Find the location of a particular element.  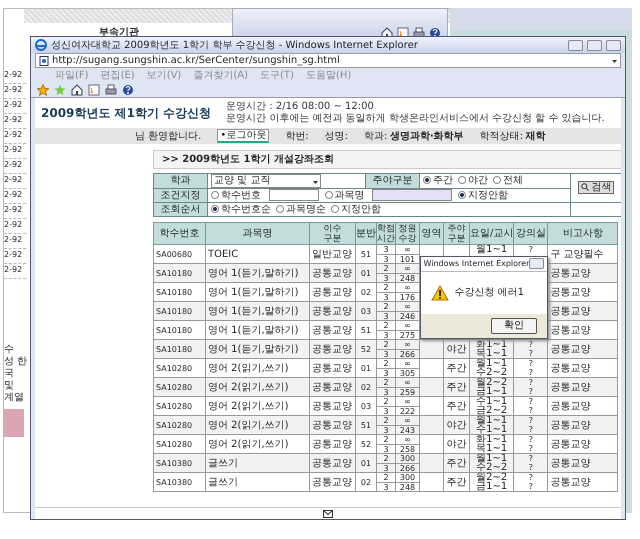

column-header: 요일/교시 is located at coordinates (492, 233).